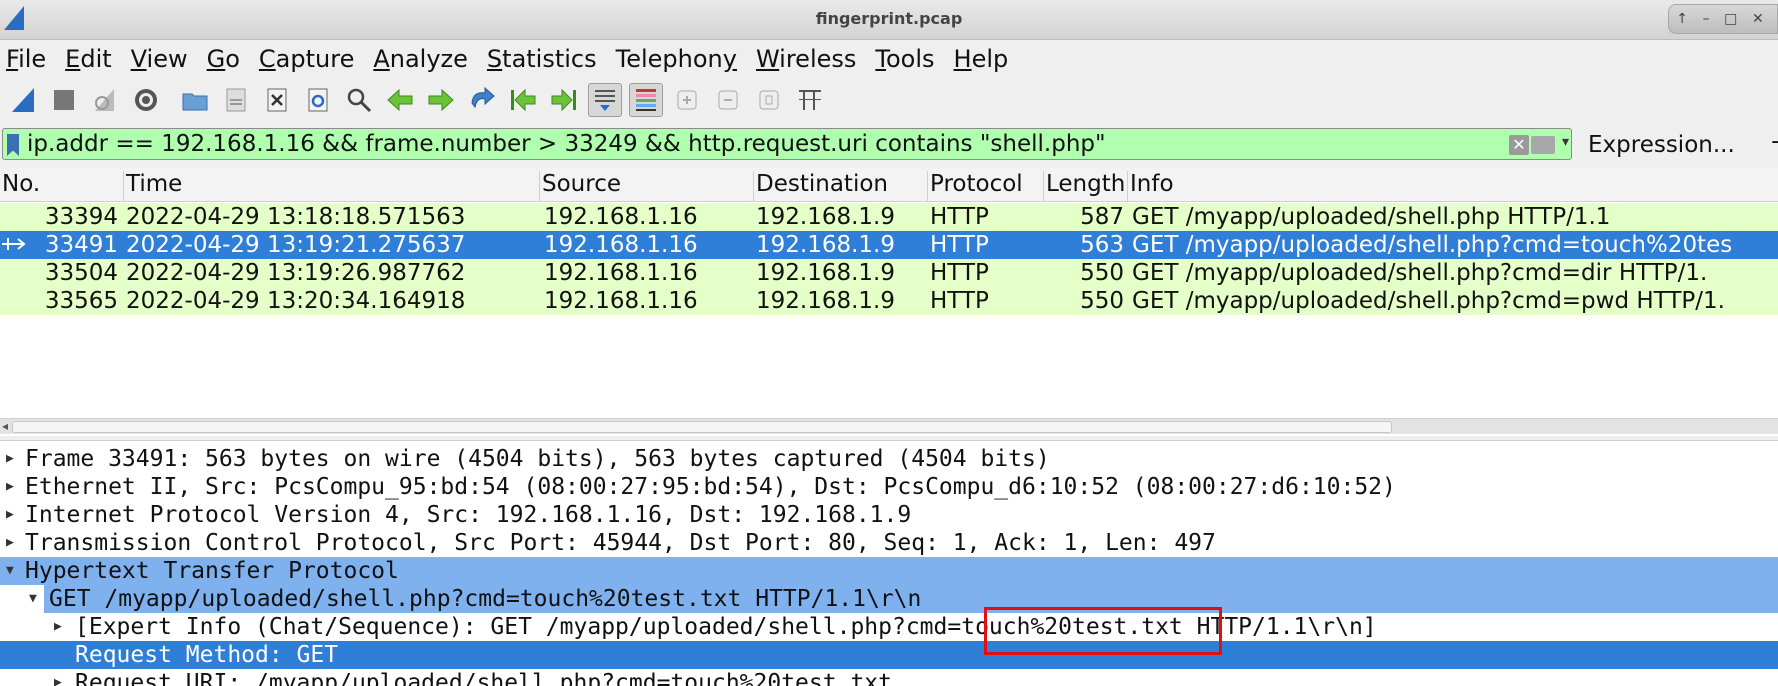  I want to click on normal-size-icon, so click(769, 100).